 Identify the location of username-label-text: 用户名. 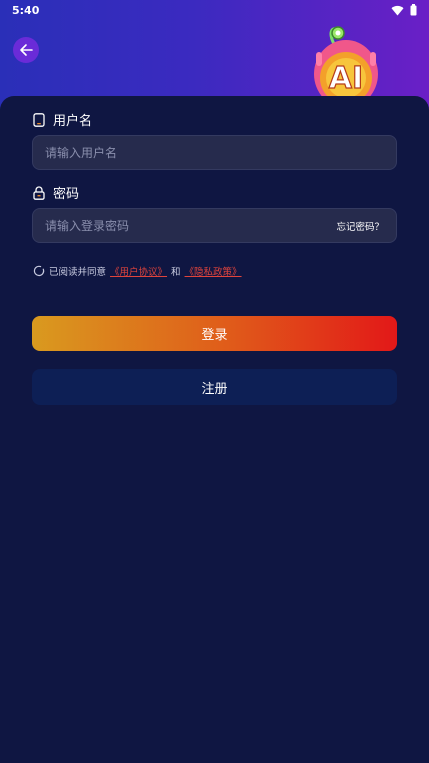
(73, 121).